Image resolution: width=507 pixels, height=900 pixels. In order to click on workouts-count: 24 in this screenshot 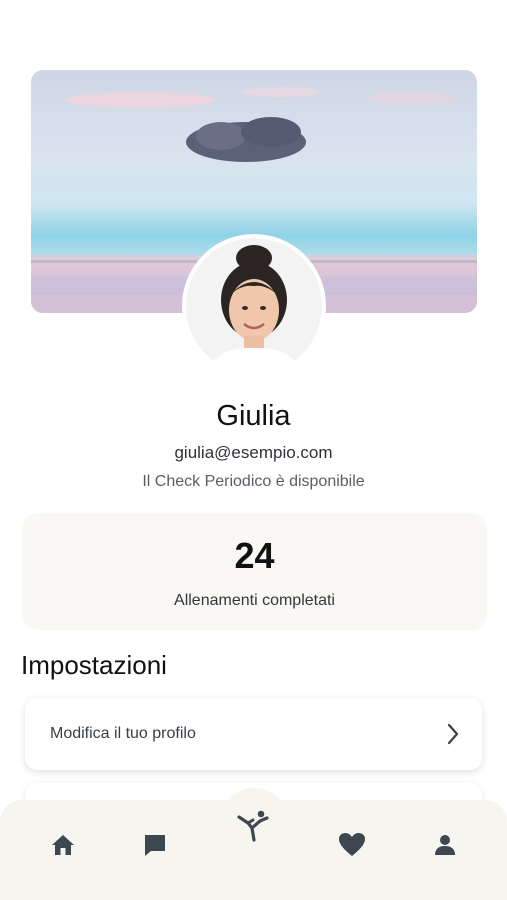, I will do `click(254, 555)`.